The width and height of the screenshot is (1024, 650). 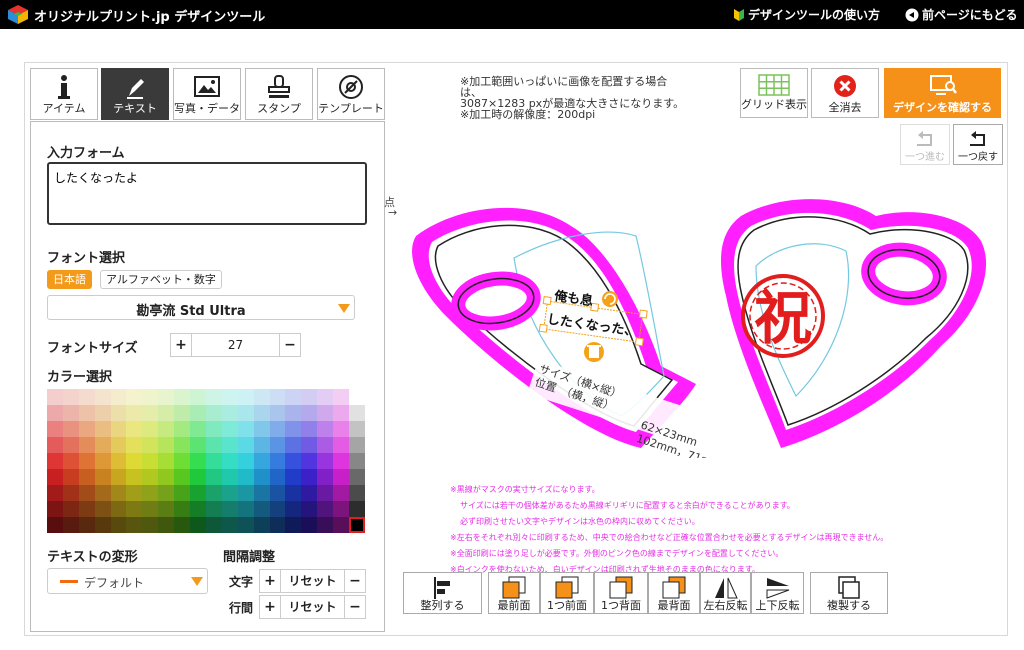 What do you see at coordinates (978, 144) in the screenshot?
I see `undo-button: 一つ戻す` at bounding box center [978, 144].